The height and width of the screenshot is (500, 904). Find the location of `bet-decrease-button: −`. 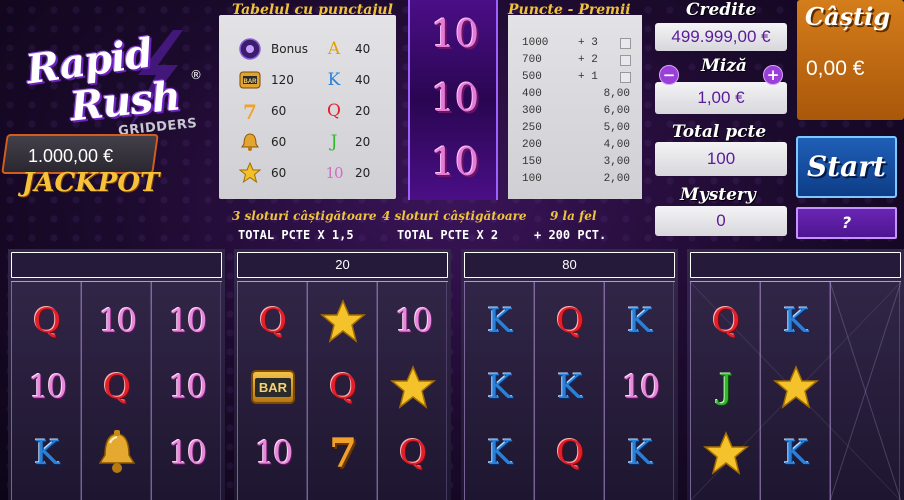

bet-decrease-button: − is located at coordinates (669, 75).